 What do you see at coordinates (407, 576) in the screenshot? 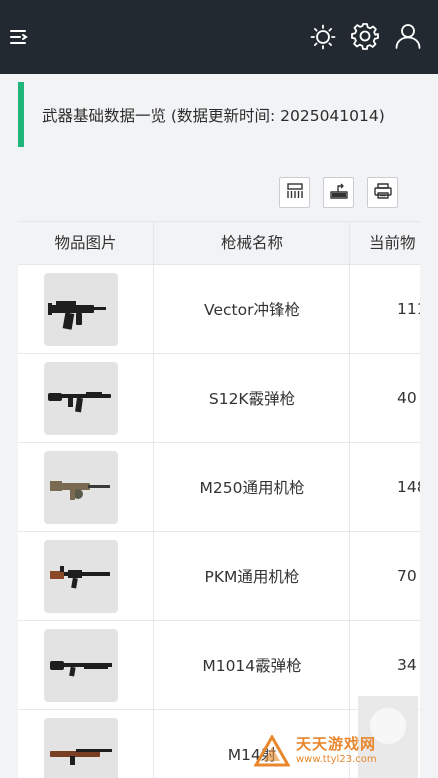
I see `weapon-stock: 70` at bounding box center [407, 576].